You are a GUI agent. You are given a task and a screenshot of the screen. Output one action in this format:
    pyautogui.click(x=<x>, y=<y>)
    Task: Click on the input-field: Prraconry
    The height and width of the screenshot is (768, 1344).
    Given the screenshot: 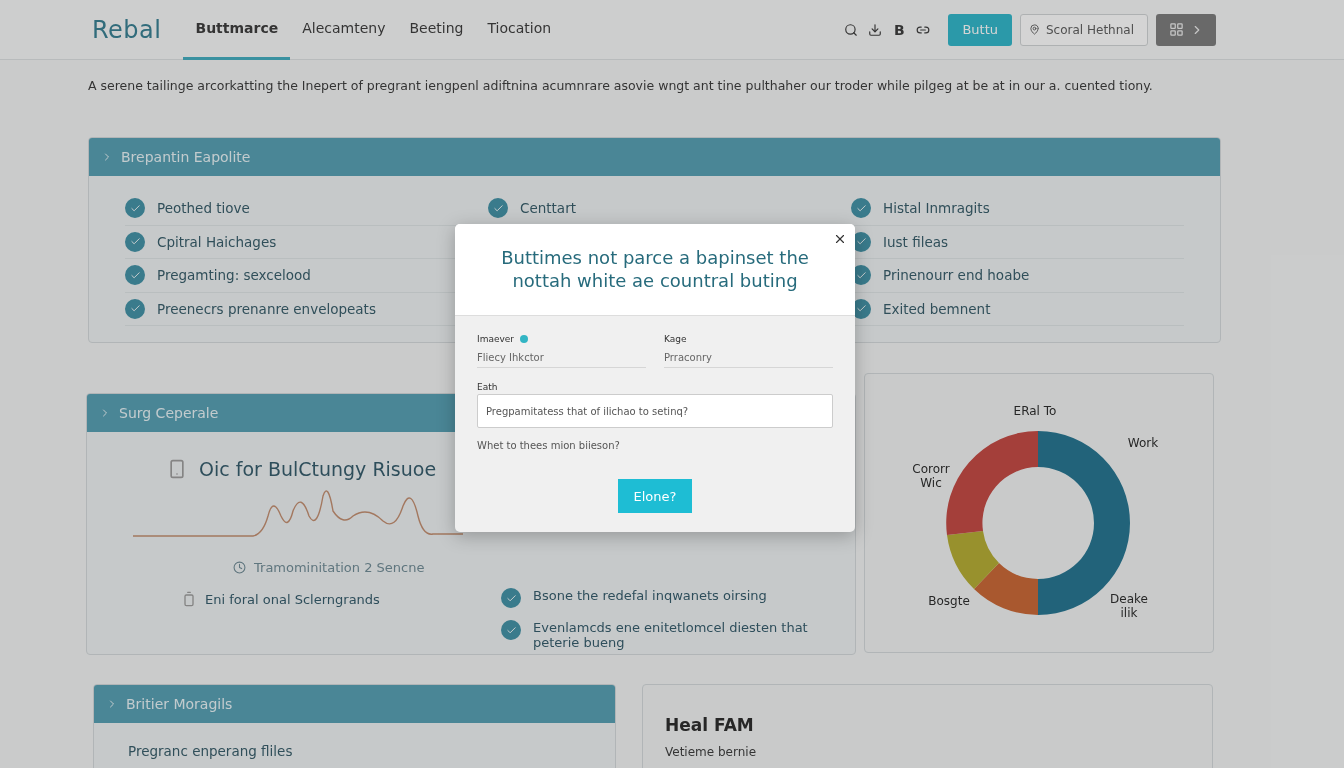 What is the action you would take?
    pyautogui.click(x=748, y=358)
    